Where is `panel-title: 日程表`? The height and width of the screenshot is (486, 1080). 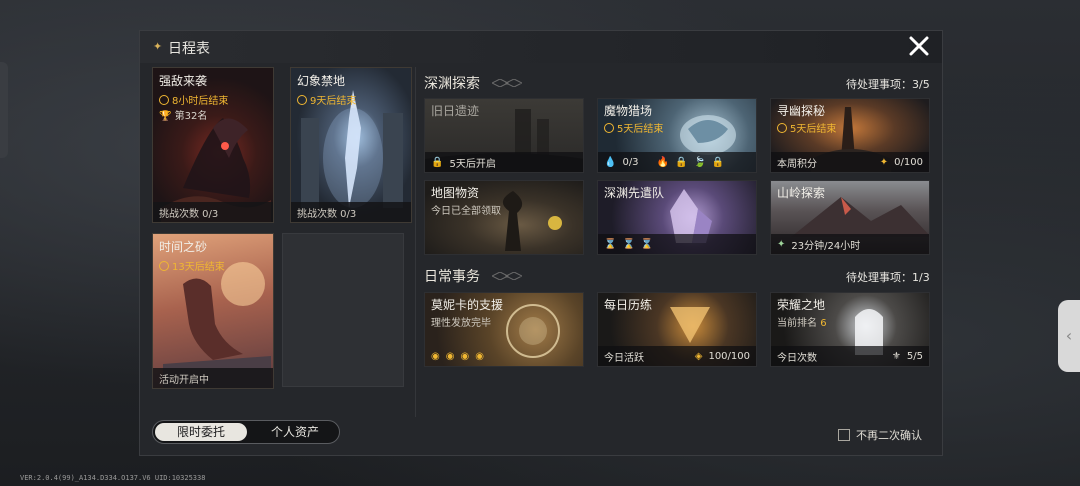 panel-title: 日程表 is located at coordinates (189, 49).